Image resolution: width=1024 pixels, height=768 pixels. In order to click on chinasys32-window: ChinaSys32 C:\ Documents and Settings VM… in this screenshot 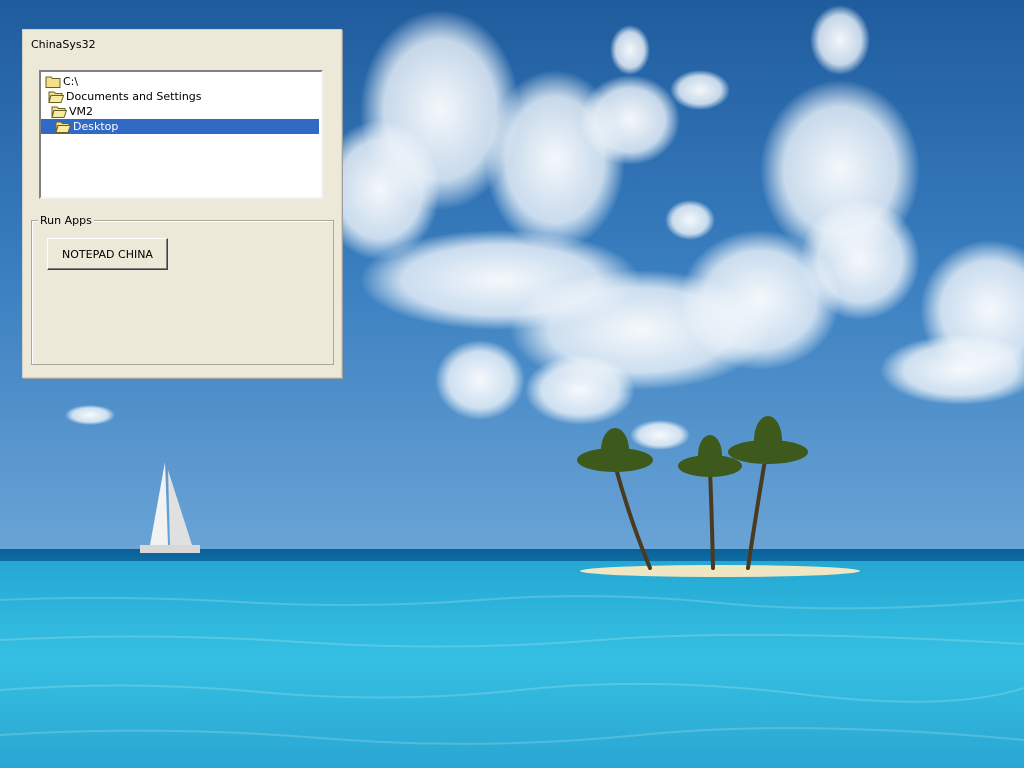, I will do `click(182, 203)`.